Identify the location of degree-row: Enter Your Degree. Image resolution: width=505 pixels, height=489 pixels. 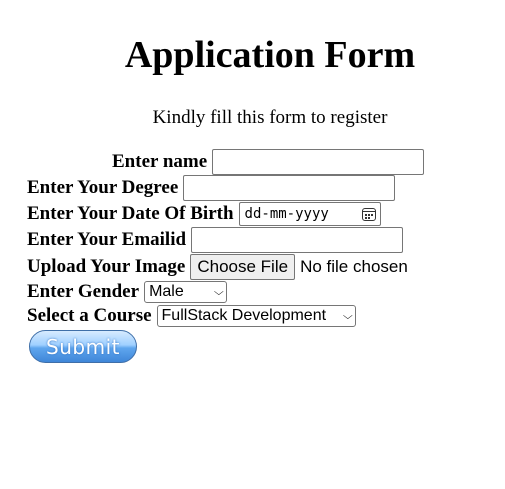
(211, 188).